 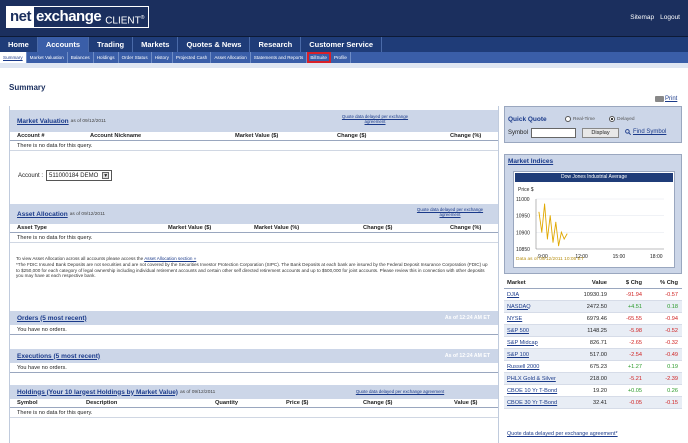 I want to click on col-quantity: Quantity, so click(x=227, y=403).